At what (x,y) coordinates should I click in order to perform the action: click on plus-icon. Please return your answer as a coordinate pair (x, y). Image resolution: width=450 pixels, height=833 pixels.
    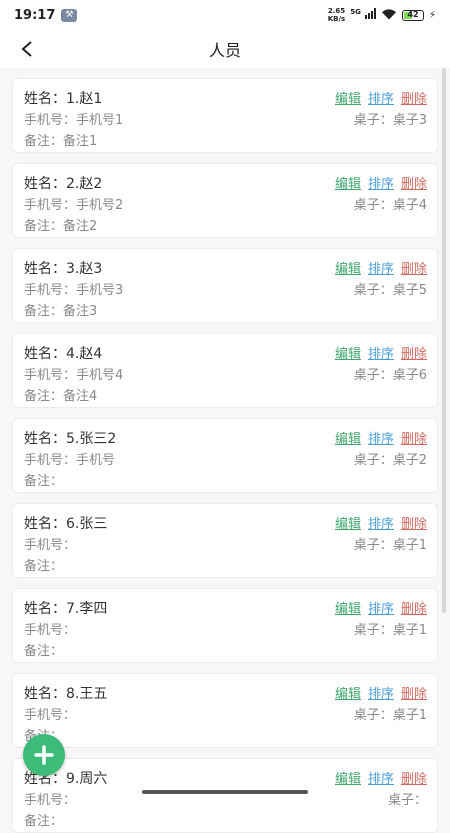
    Looking at the image, I should click on (44, 755).